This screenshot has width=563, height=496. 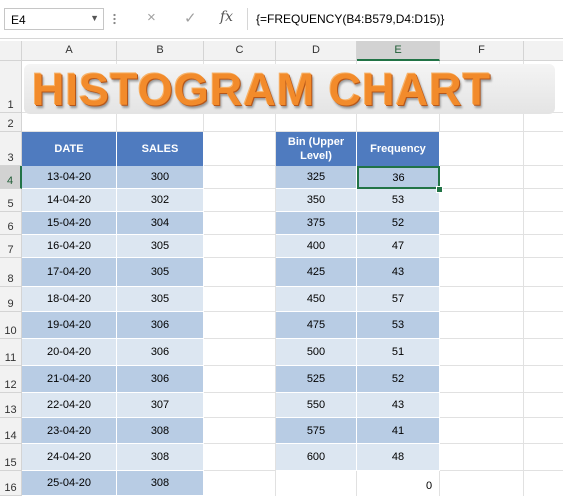 I want to click on row-header-3: 3, so click(x=11, y=149).